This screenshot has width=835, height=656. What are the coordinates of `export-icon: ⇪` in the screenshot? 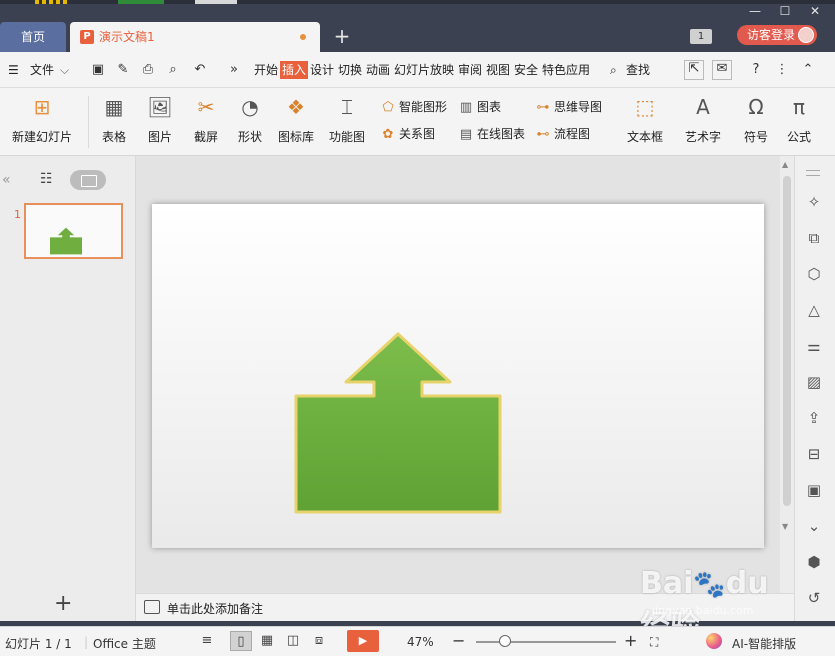 It's located at (814, 418).